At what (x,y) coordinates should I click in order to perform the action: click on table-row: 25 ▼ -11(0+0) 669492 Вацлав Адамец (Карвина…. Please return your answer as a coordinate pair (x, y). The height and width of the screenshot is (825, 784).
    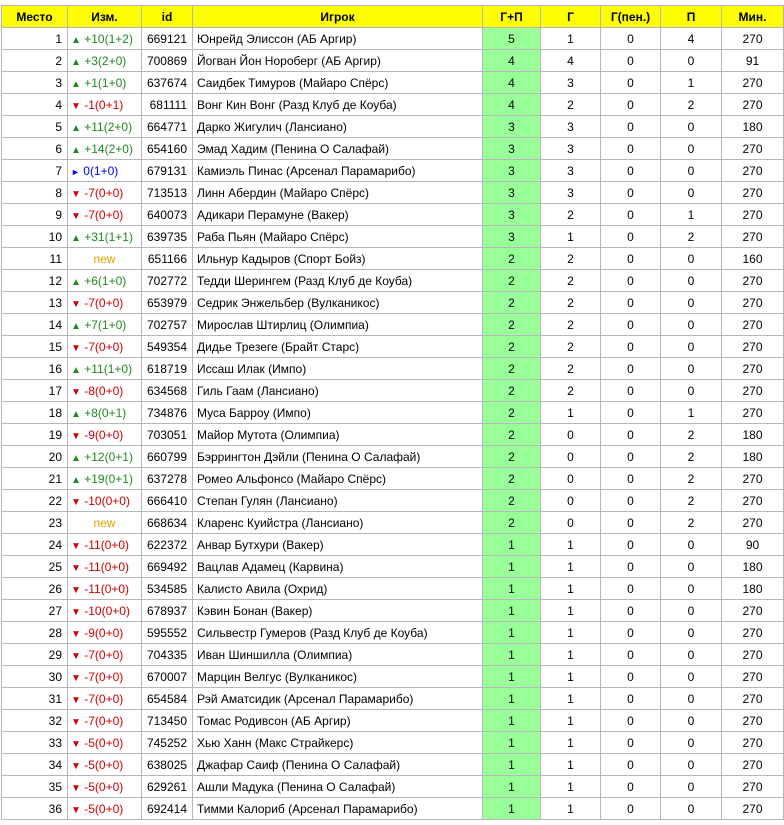
    Looking at the image, I should click on (392, 566).